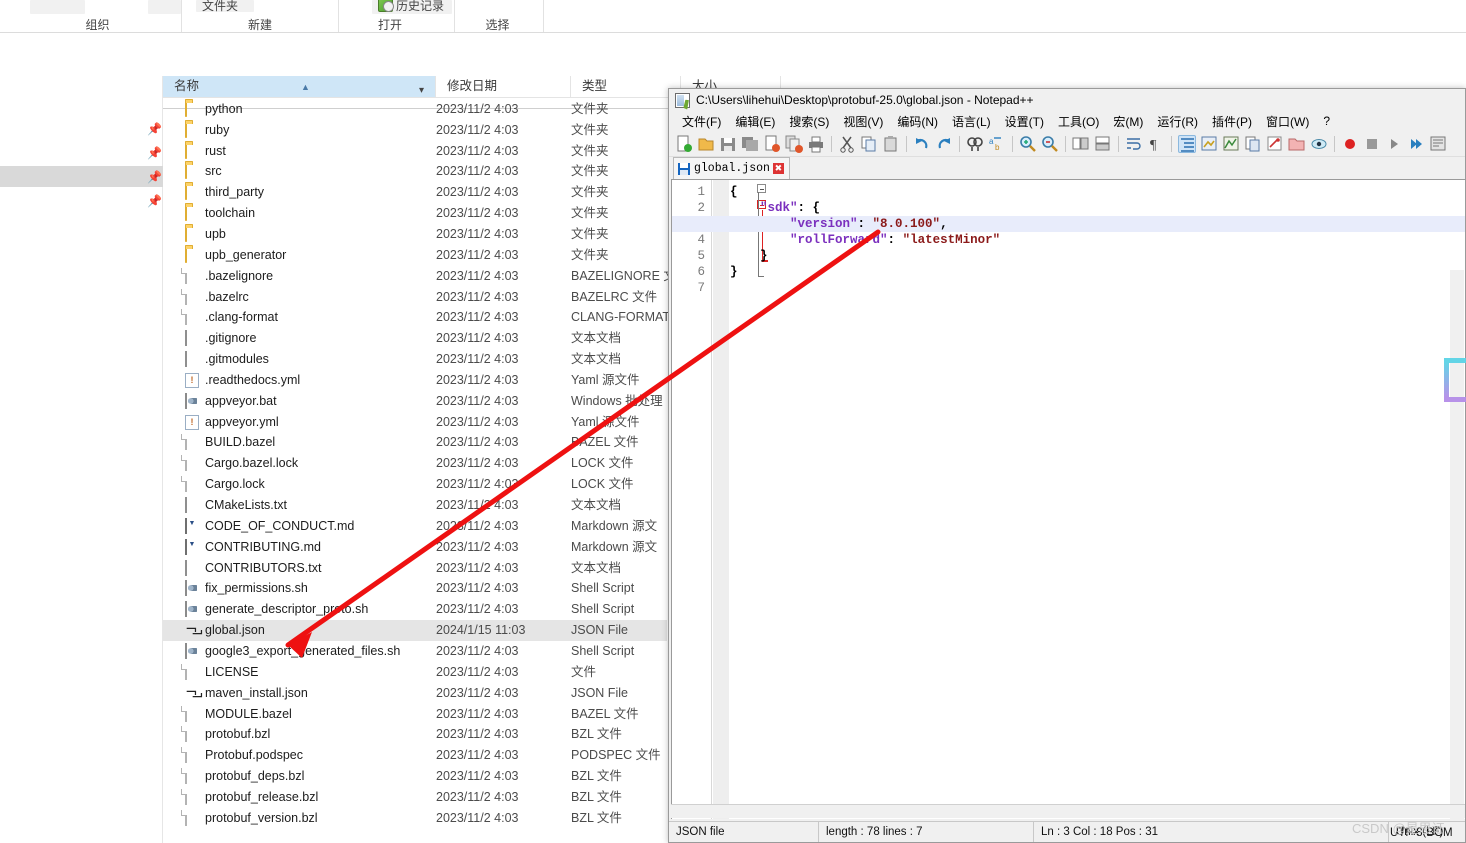 The height and width of the screenshot is (843, 1466). What do you see at coordinates (415, 631) in the screenshot?
I see `file-row: global.json 2024/1/15 11:03 JSON File` at bounding box center [415, 631].